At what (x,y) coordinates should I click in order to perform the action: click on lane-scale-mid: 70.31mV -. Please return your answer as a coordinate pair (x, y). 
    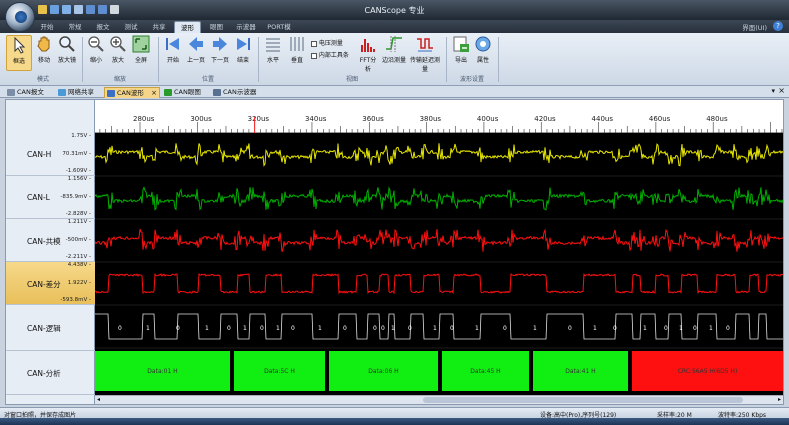
    Looking at the image, I should click on (76, 153).